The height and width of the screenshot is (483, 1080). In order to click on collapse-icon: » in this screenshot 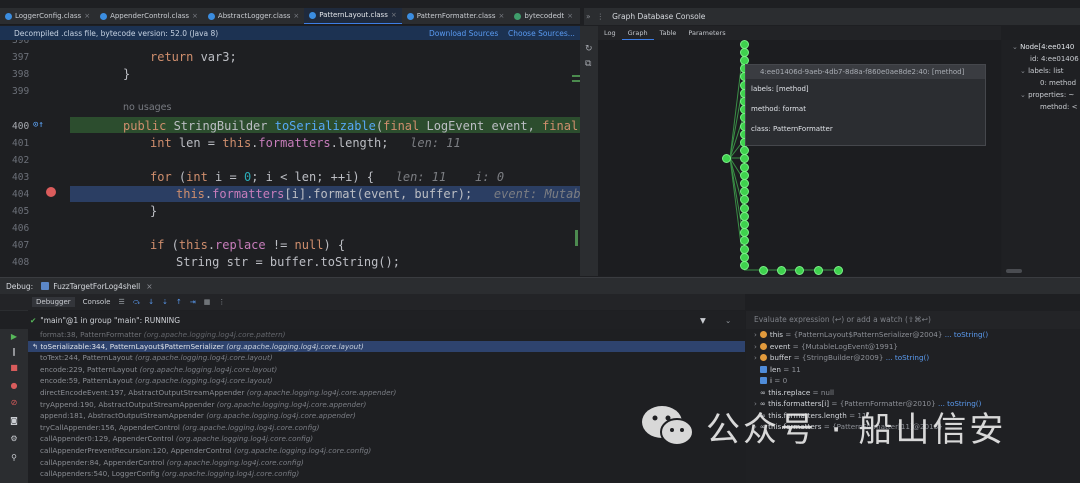, I will do `click(588, 16)`.